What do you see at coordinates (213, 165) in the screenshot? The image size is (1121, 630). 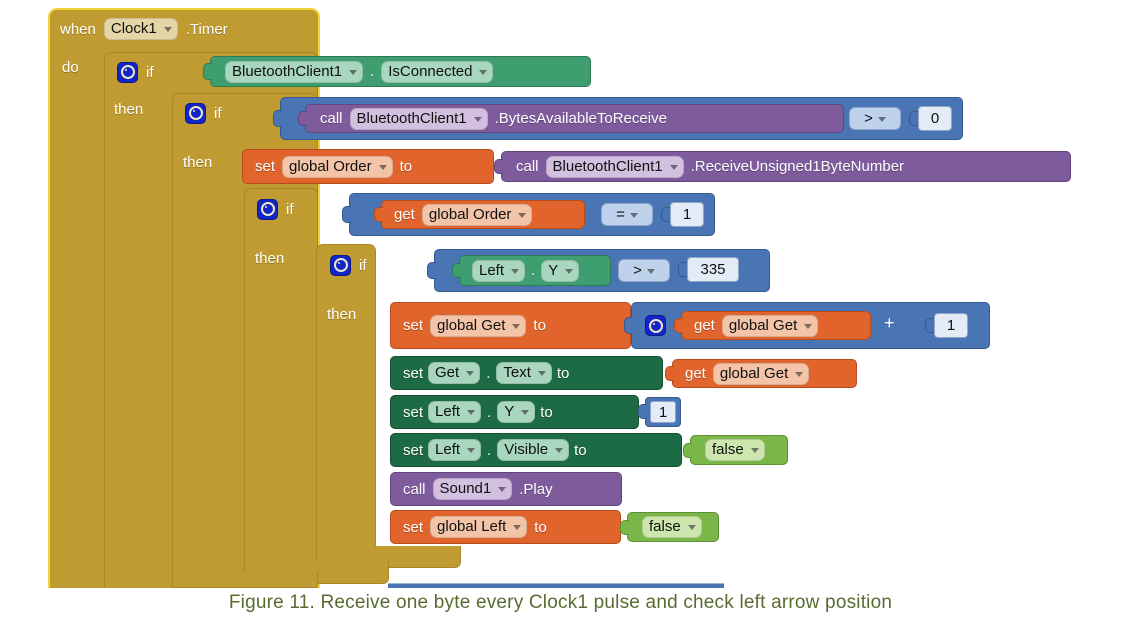 I see `if-2-then-wrap: then` at bounding box center [213, 165].